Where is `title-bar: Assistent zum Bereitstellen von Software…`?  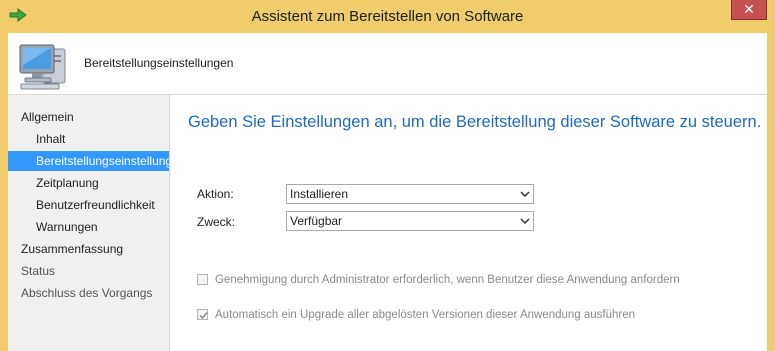
title-bar: Assistent zum Bereitstellen von Software… is located at coordinates (387, 16).